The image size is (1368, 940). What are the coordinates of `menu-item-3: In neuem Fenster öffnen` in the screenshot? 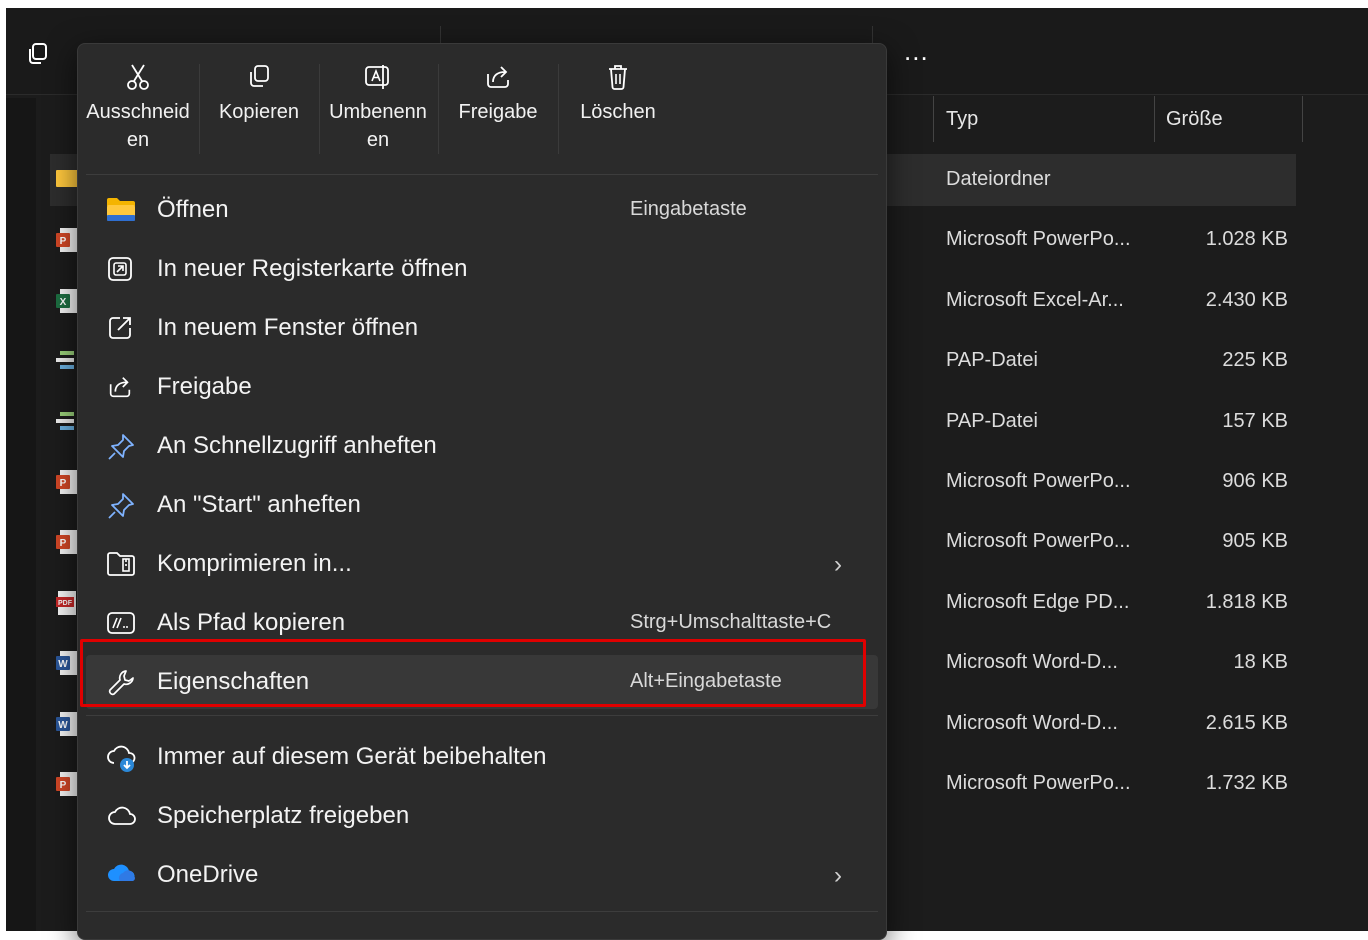 It's located at (482, 328).